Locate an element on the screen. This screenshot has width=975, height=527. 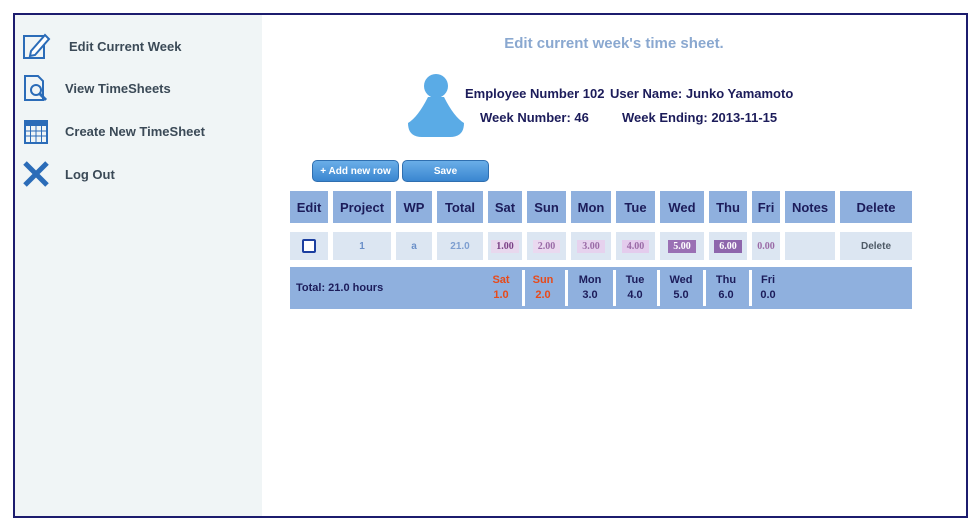
fri-hours-cell: 0.00 is located at coordinates (766, 246).